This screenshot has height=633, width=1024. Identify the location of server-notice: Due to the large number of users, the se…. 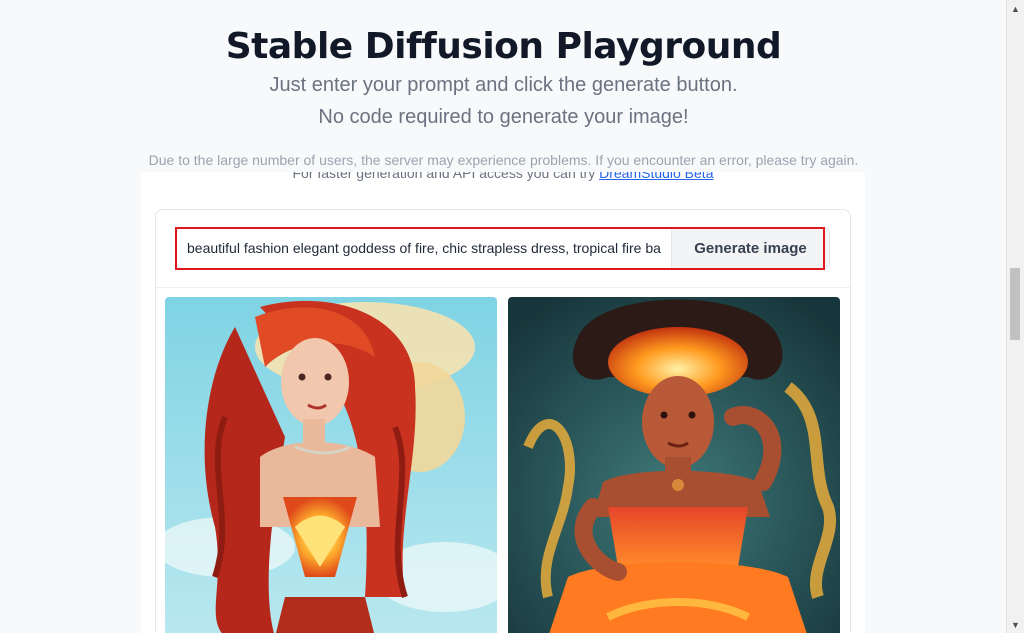
(503, 160).